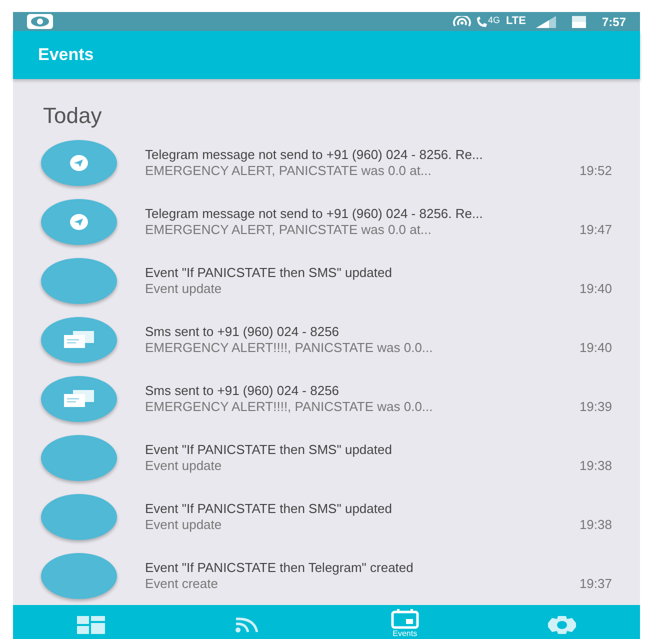 Image resolution: width=645 pixels, height=639 pixels. Describe the element at coordinates (66, 55) in the screenshot. I see `app-title: Events` at that location.